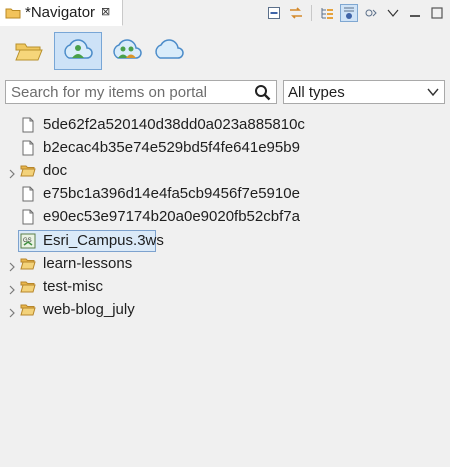 Image resolution: width=450 pixels, height=467 pixels. Describe the element at coordinates (316, 92) in the screenshot. I see `type-filter-value: All types` at that location.